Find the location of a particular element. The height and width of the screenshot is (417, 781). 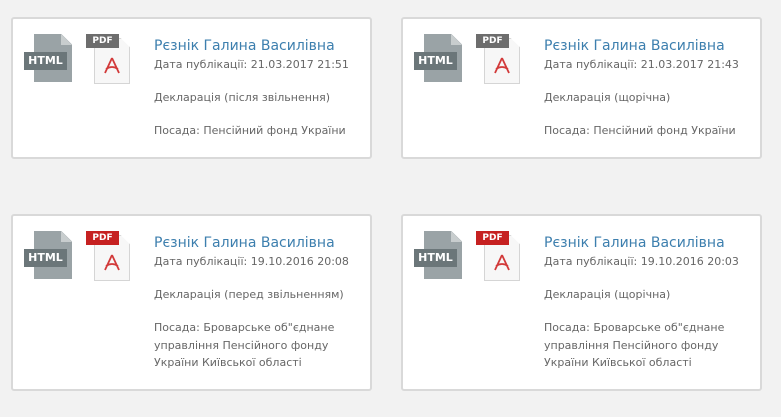

publication-date: Дата публікації: 21.03.2017 21:51 is located at coordinates (251, 64).